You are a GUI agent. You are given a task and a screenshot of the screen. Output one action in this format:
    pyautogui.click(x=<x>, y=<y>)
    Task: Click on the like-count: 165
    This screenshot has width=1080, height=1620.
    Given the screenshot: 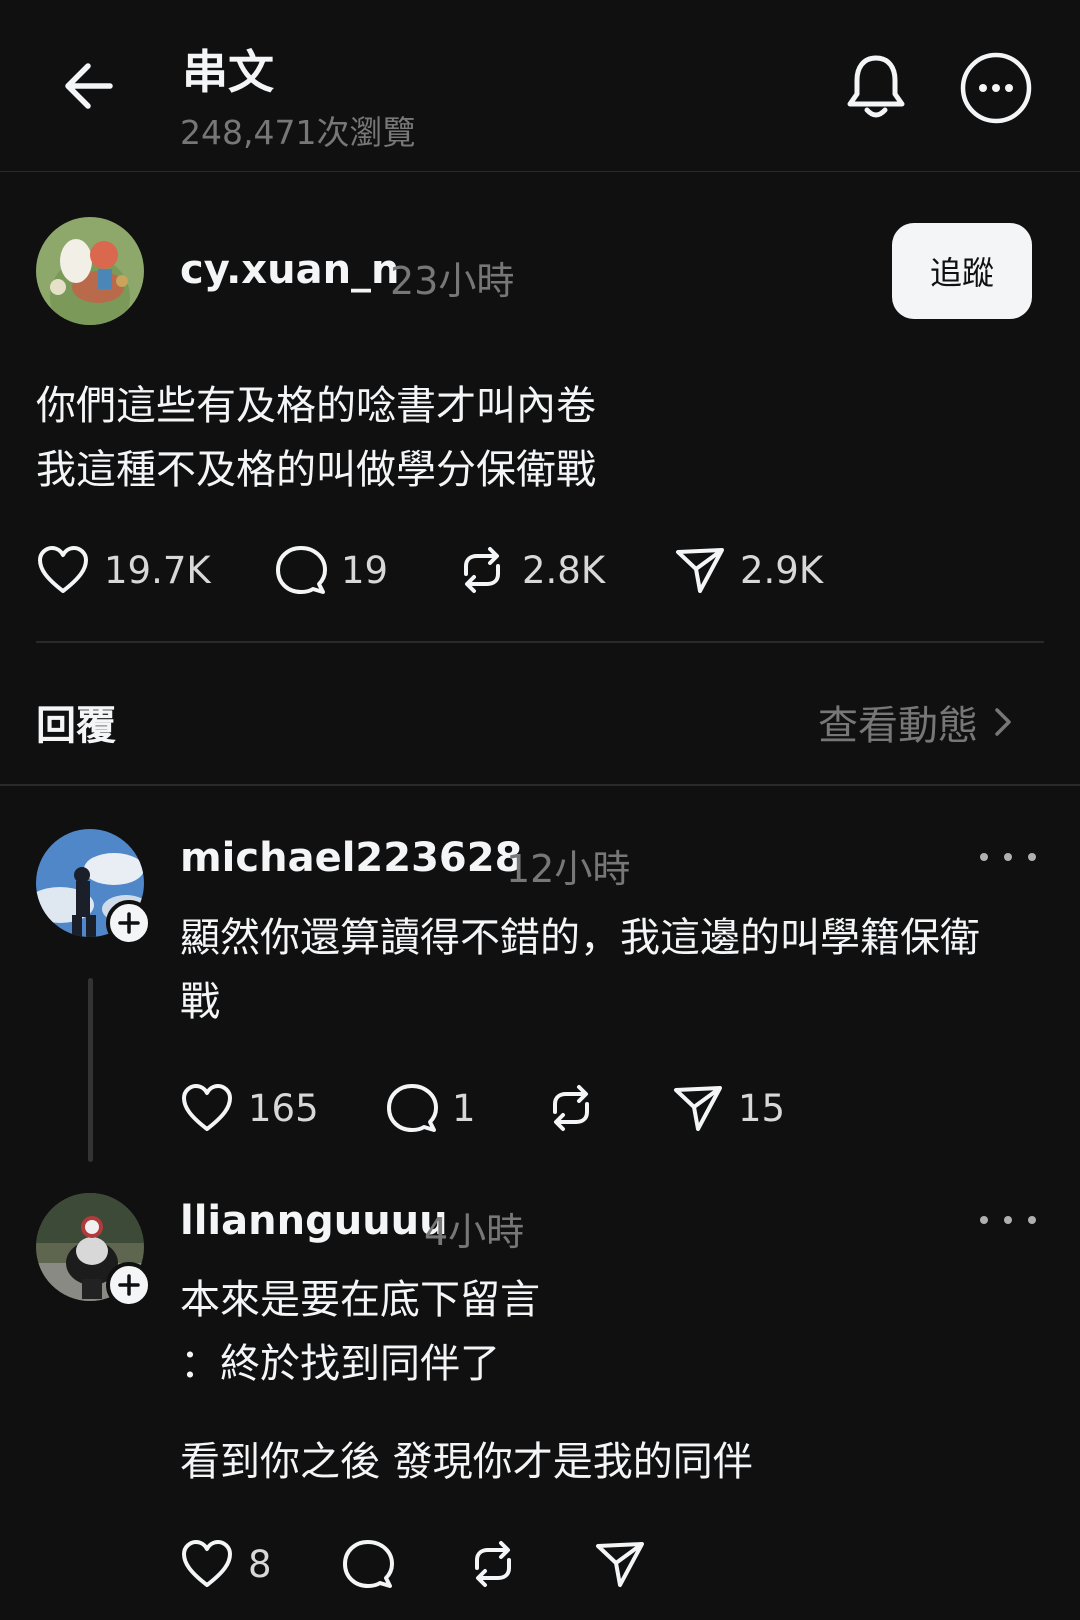 What is the action you would take?
    pyautogui.click(x=283, y=1108)
    